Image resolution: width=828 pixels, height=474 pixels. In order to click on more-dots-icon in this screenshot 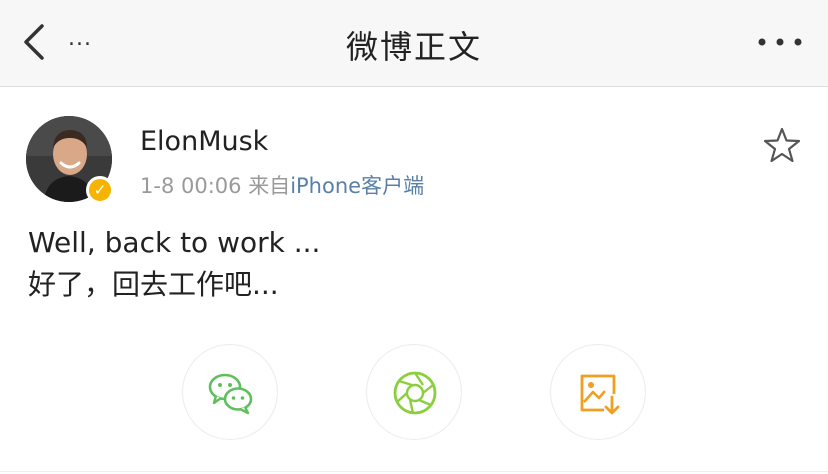, I will do `click(780, 42)`.